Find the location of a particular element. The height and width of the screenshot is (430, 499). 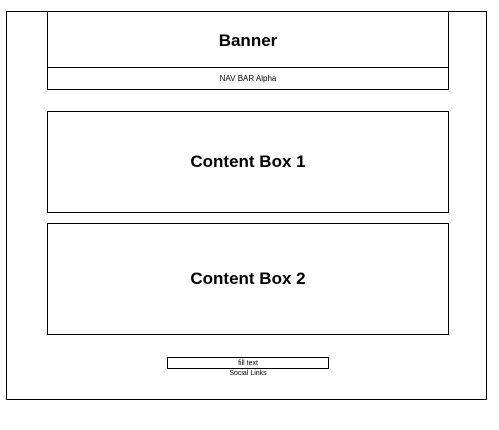

content-box-2-title: Content Box 2 is located at coordinates (248, 278).